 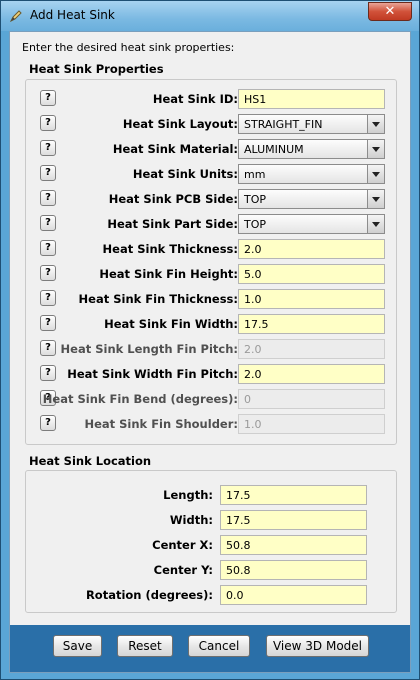 I want to click on cancel-button: Cancel, so click(x=219, y=646).